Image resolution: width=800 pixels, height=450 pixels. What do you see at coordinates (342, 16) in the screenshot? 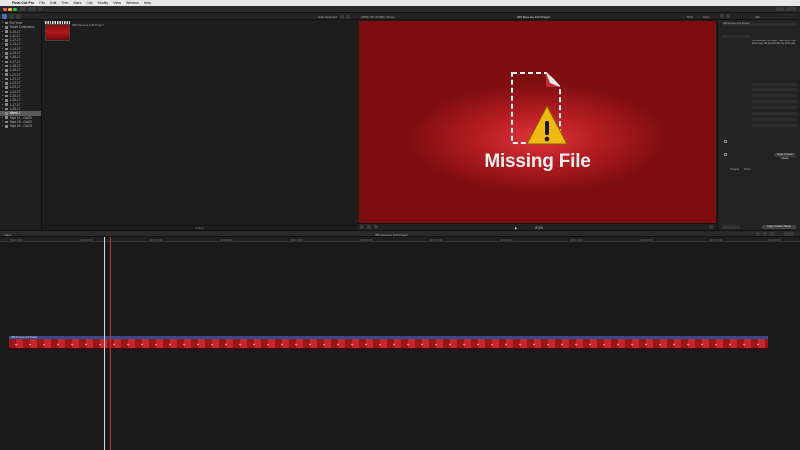
I see `filmstrip-view-icon` at bounding box center [342, 16].